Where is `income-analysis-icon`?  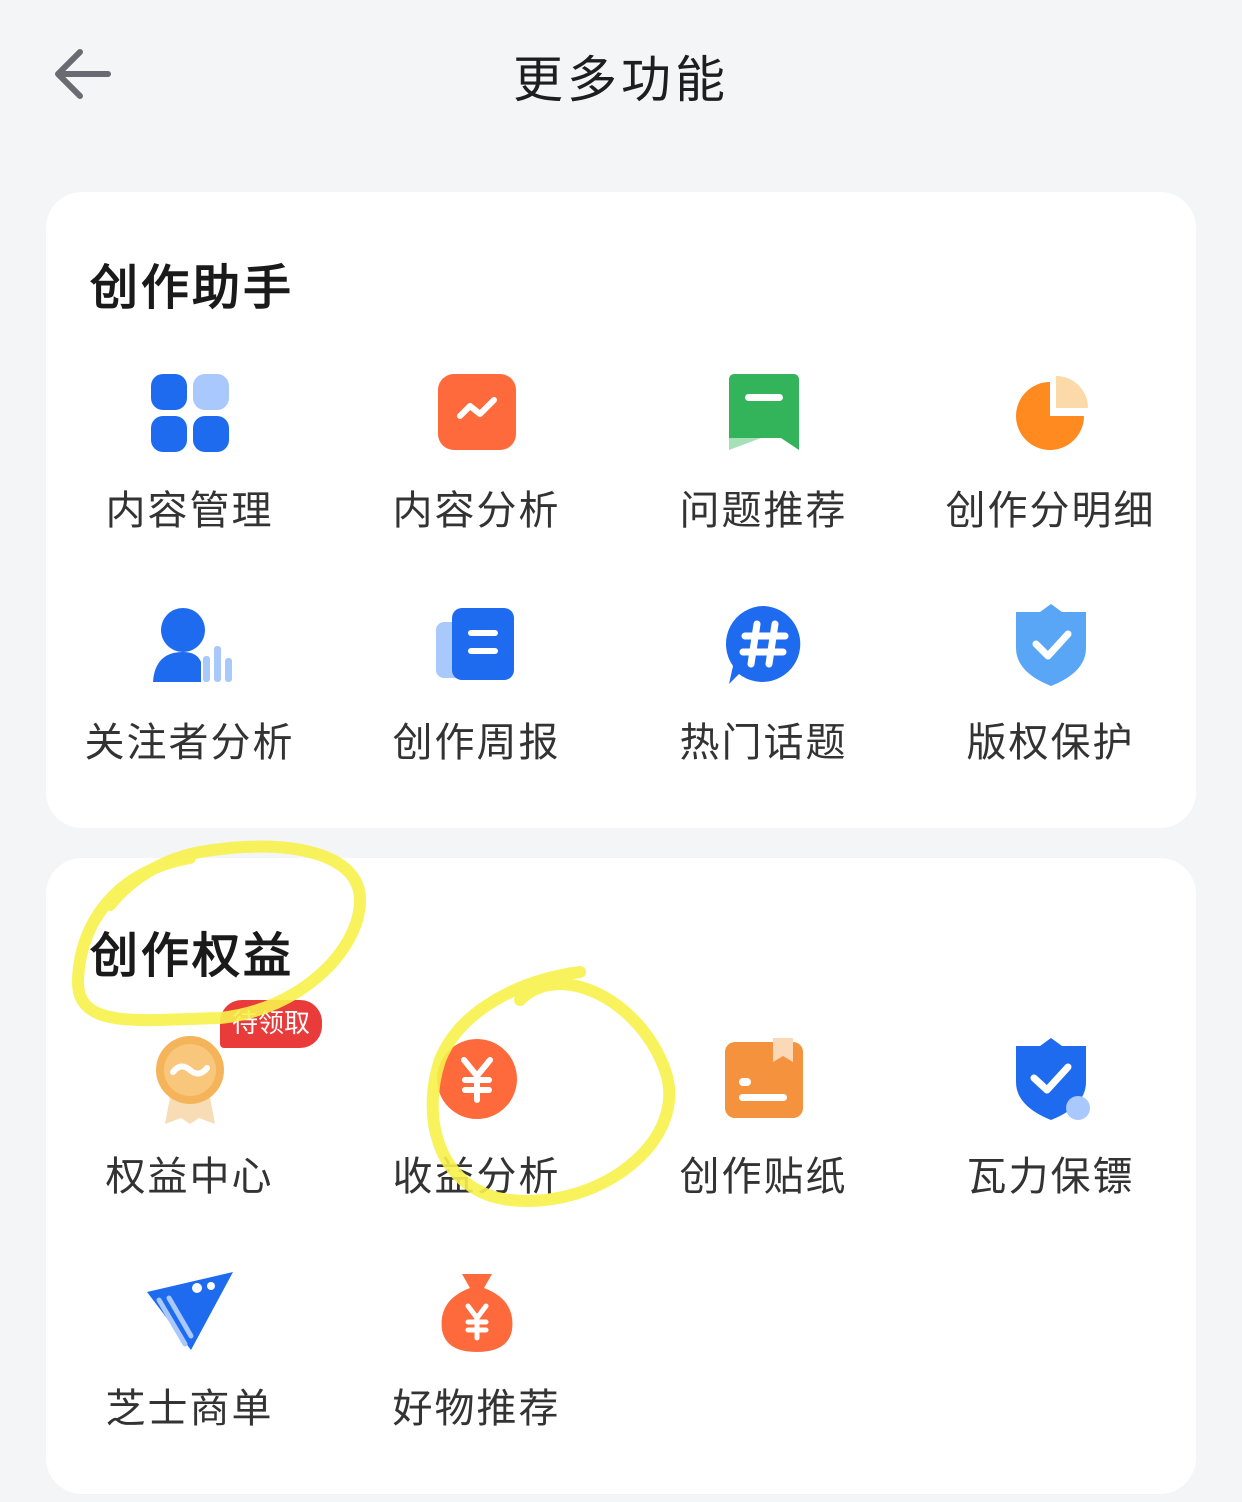 income-analysis-icon is located at coordinates (476, 1079).